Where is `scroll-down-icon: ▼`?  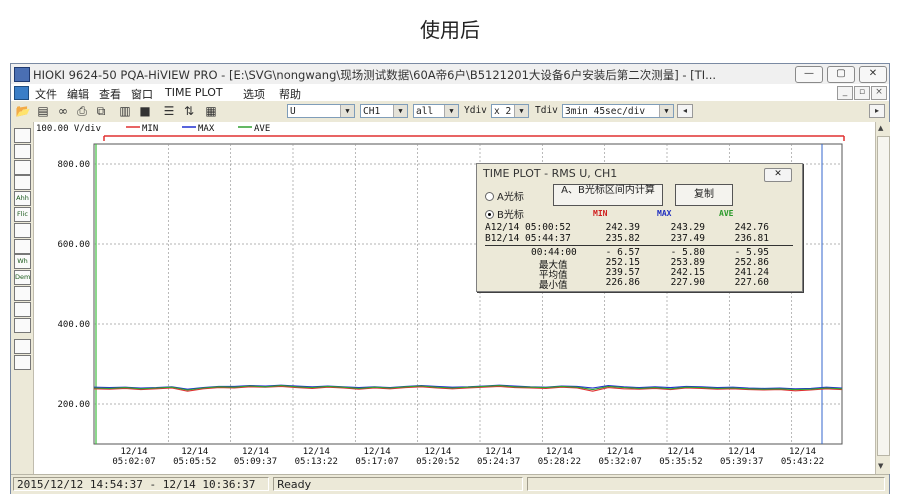
scroll-down-icon: ▼ is located at coordinates (880, 466).